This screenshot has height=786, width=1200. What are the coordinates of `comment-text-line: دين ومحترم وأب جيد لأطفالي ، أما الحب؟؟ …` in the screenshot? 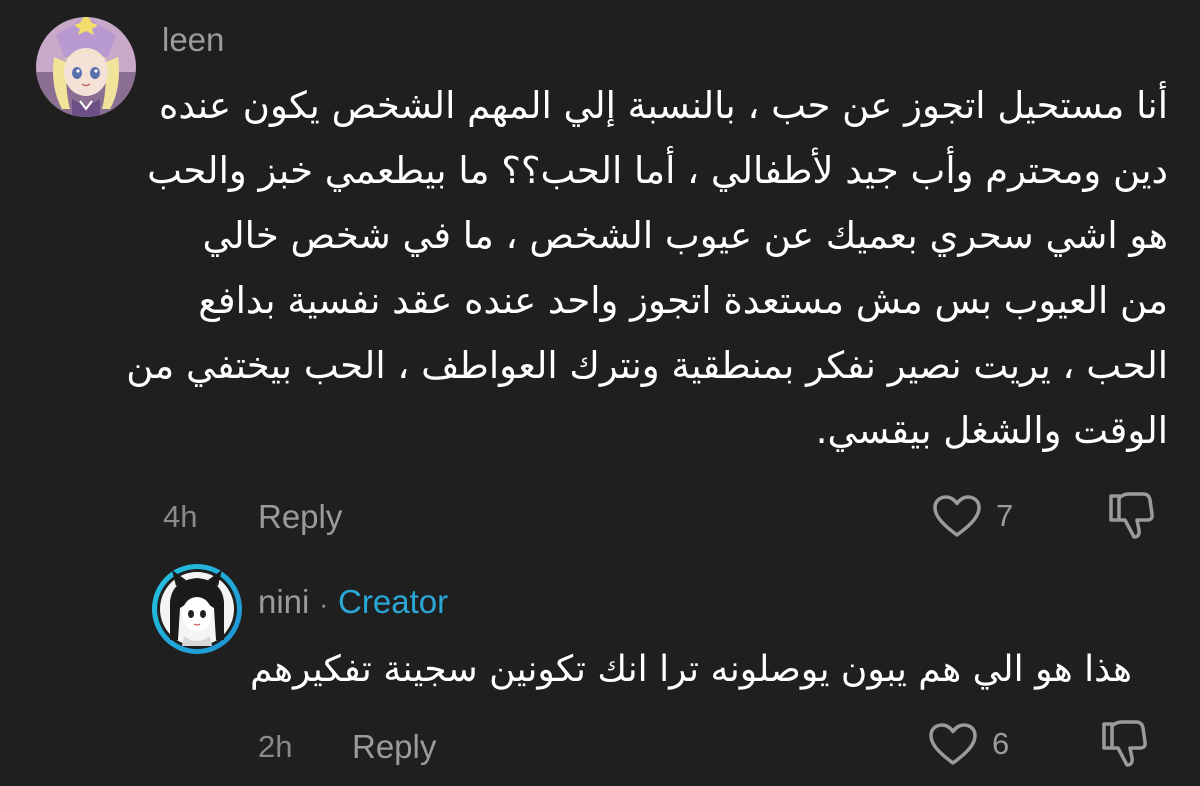 It's located at (657, 170).